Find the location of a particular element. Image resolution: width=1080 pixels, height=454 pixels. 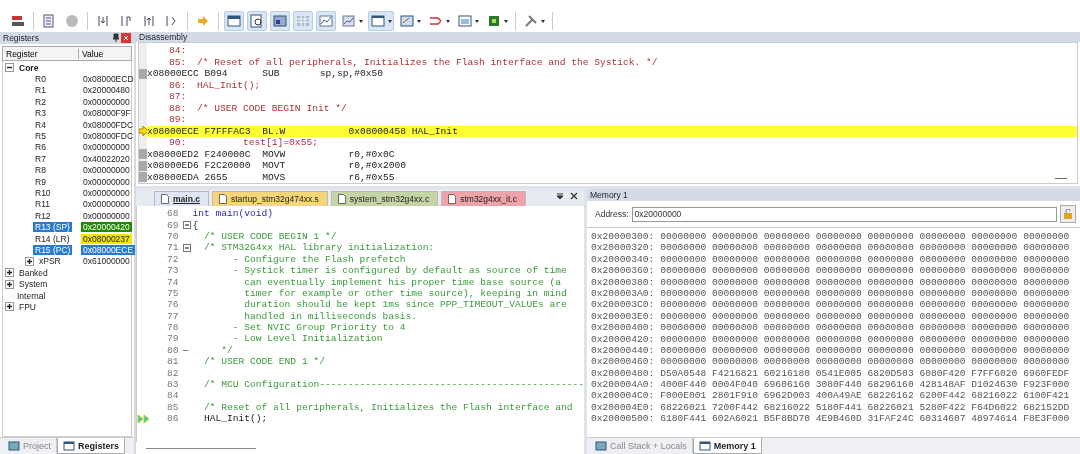

column-header: Value is located at coordinates (91, 53).